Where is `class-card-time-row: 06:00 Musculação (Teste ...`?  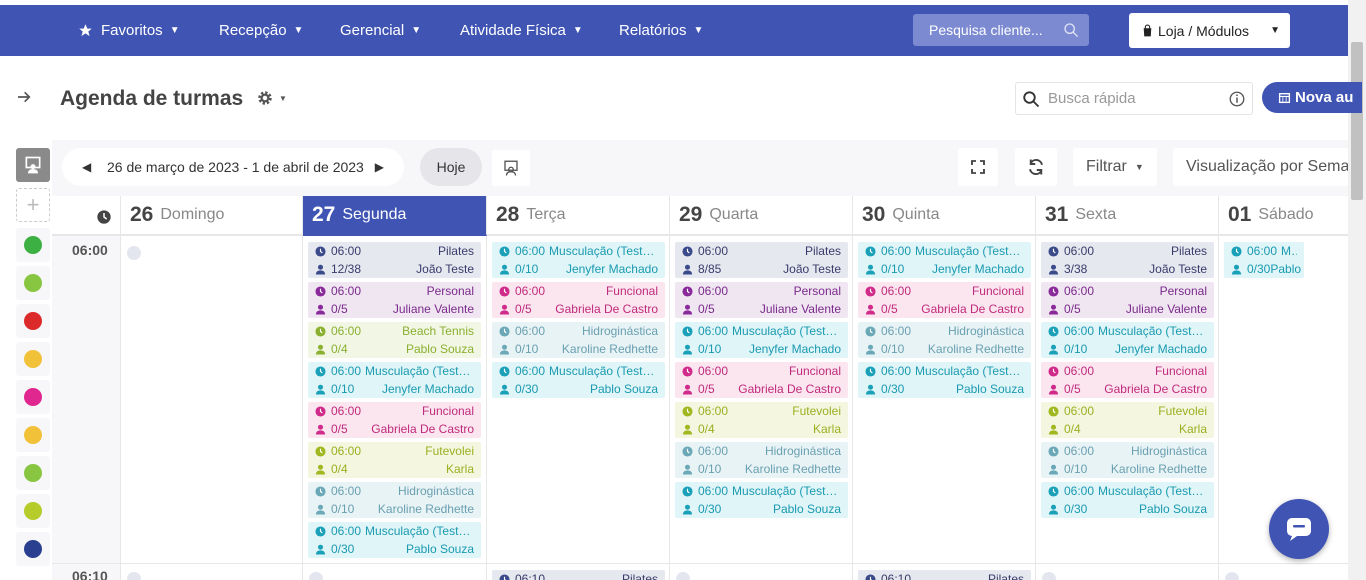 class-card-time-row: 06:00 Musculação (Teste ... is located at coordinates (578, 371).